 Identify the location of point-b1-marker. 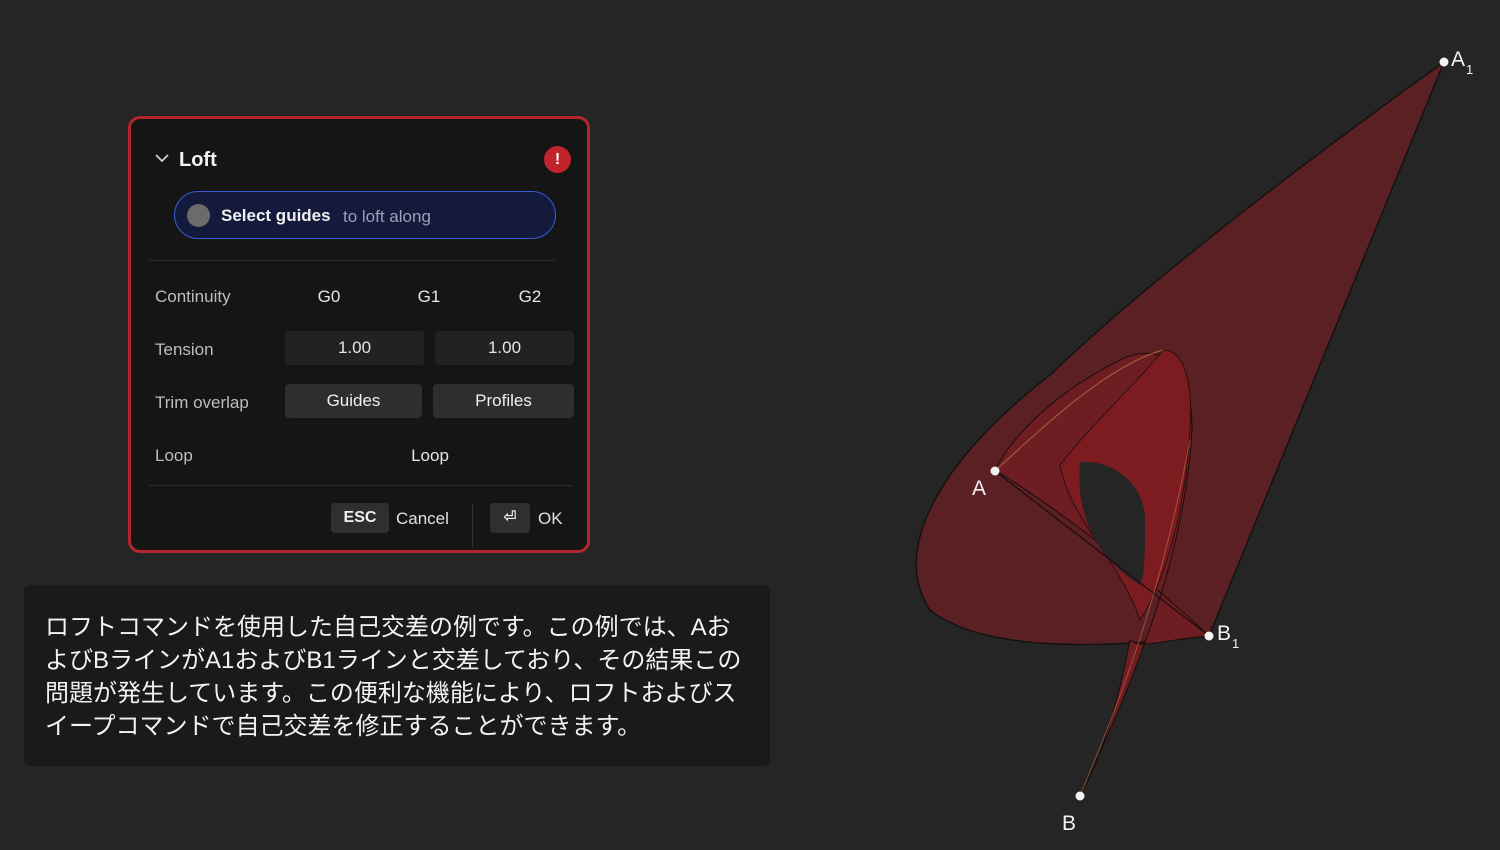
(1209, 636).